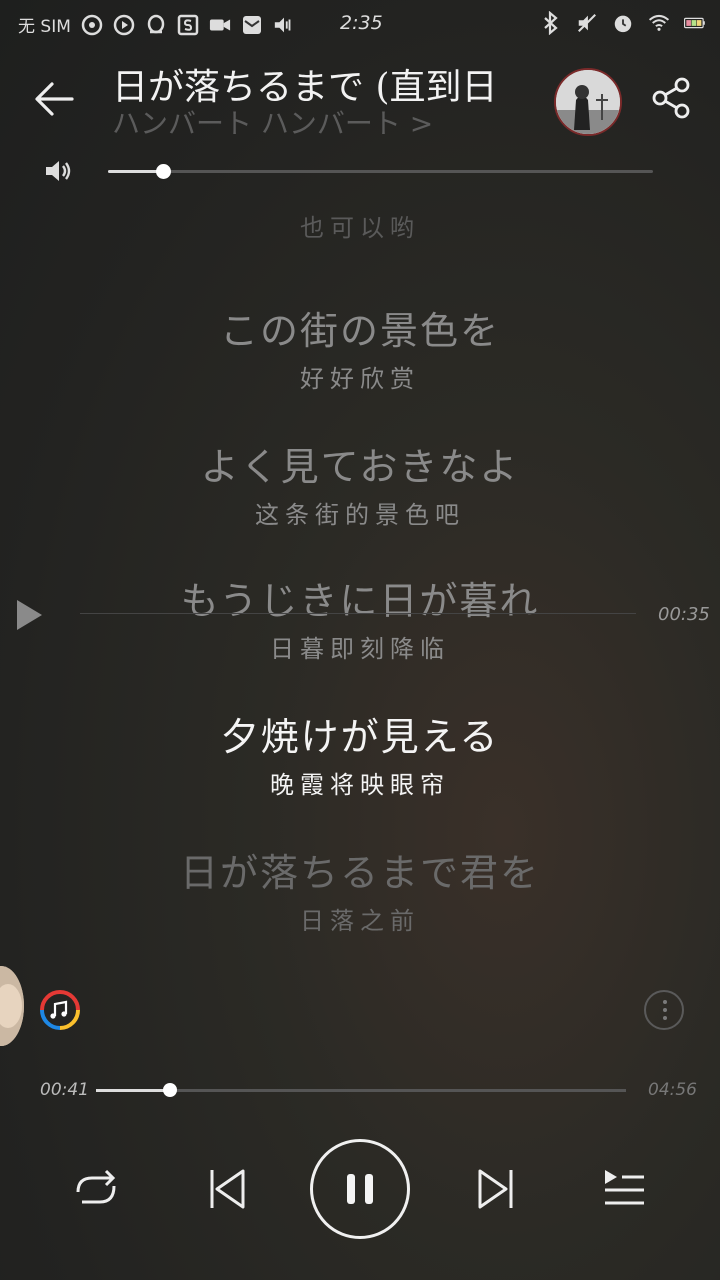 The width and height of the screenshot is (720, 1280). Describe the element at coordinates (587, 23) in the screenshot. I see `mute-icon` at that location.